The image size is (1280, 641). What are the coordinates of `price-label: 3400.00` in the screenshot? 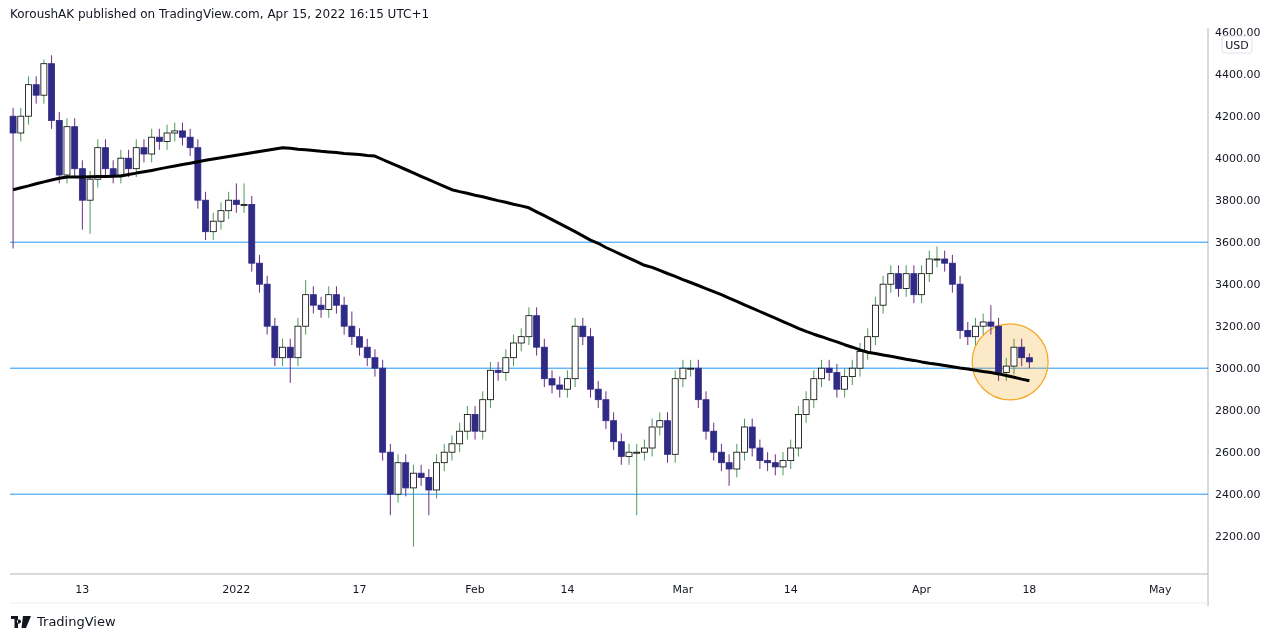 It's located at (1238, 285).